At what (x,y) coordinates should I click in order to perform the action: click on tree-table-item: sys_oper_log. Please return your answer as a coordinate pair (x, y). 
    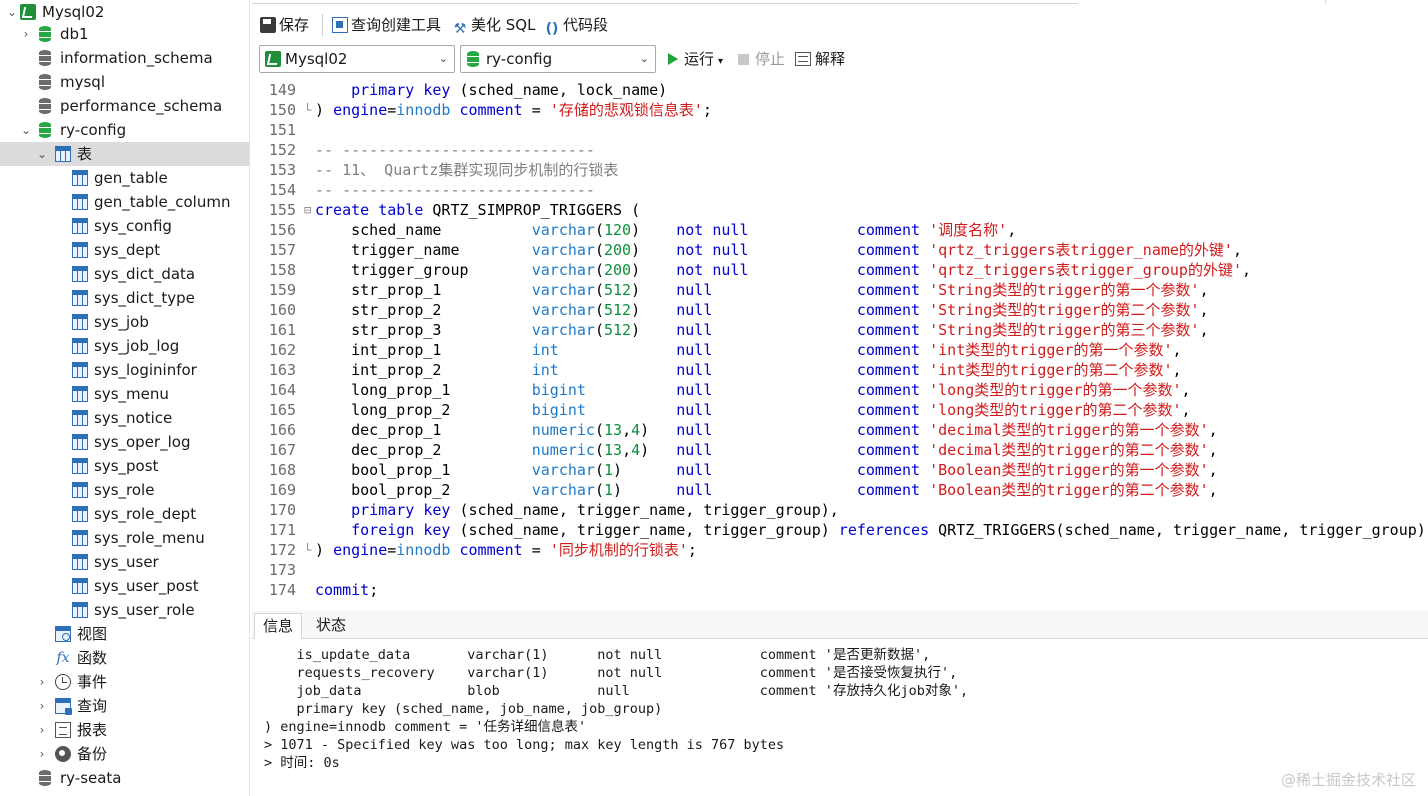
    Looking at the image, I should click on (124, 442).